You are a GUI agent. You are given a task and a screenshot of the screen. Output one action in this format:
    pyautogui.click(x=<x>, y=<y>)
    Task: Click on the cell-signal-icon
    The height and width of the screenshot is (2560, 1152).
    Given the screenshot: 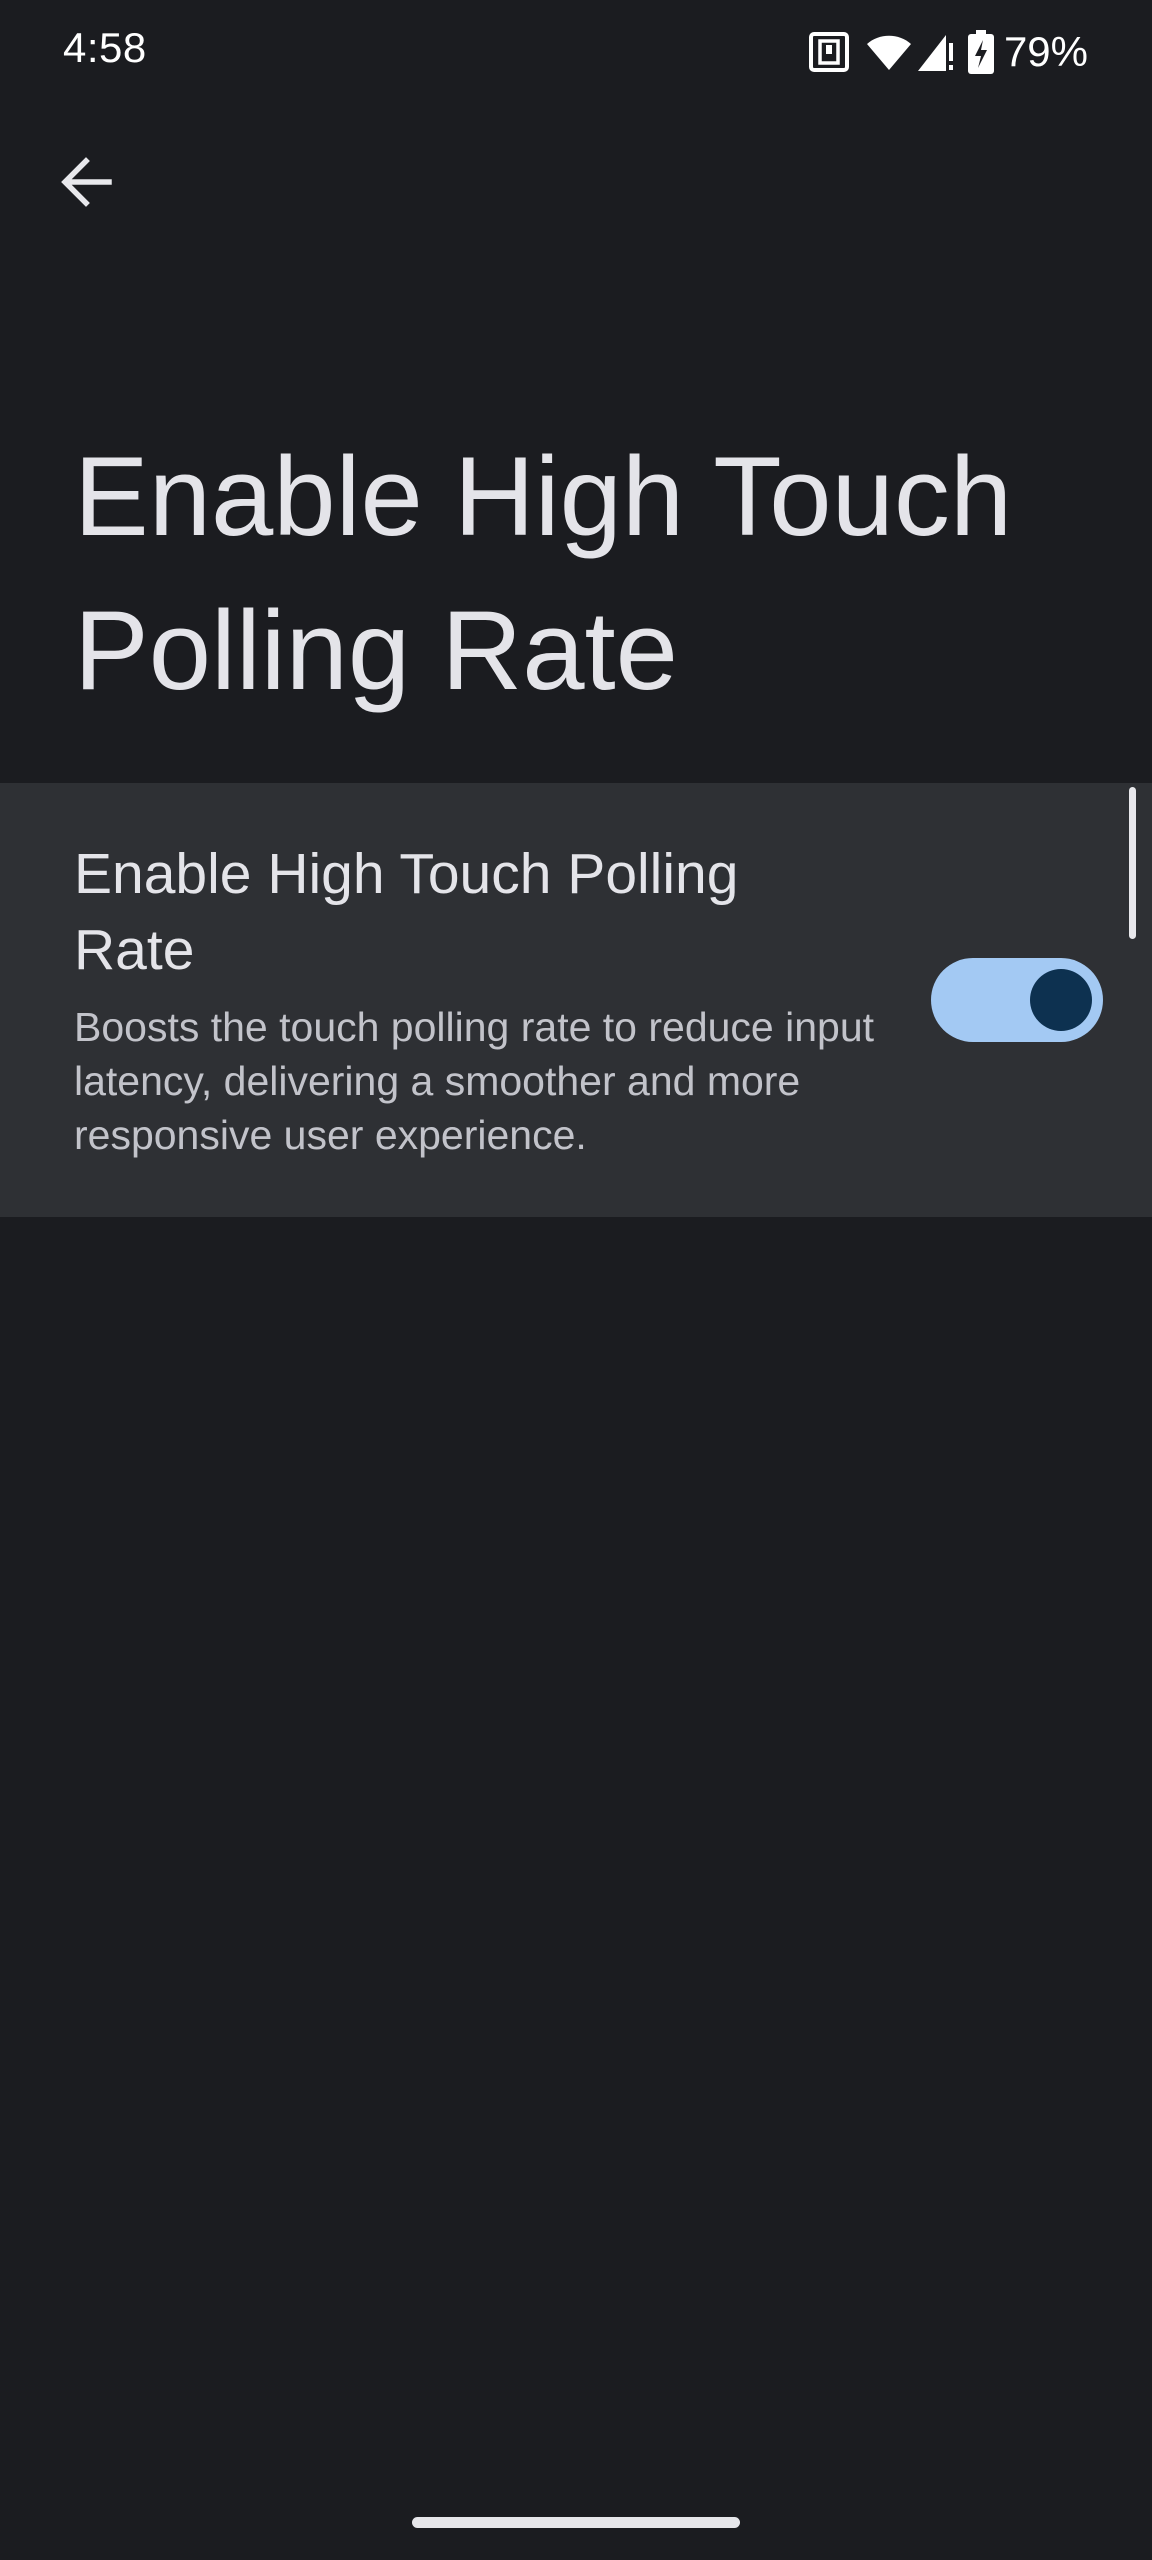 What is the action you would take?
    pyautogui.click(x=936, y=52)
    